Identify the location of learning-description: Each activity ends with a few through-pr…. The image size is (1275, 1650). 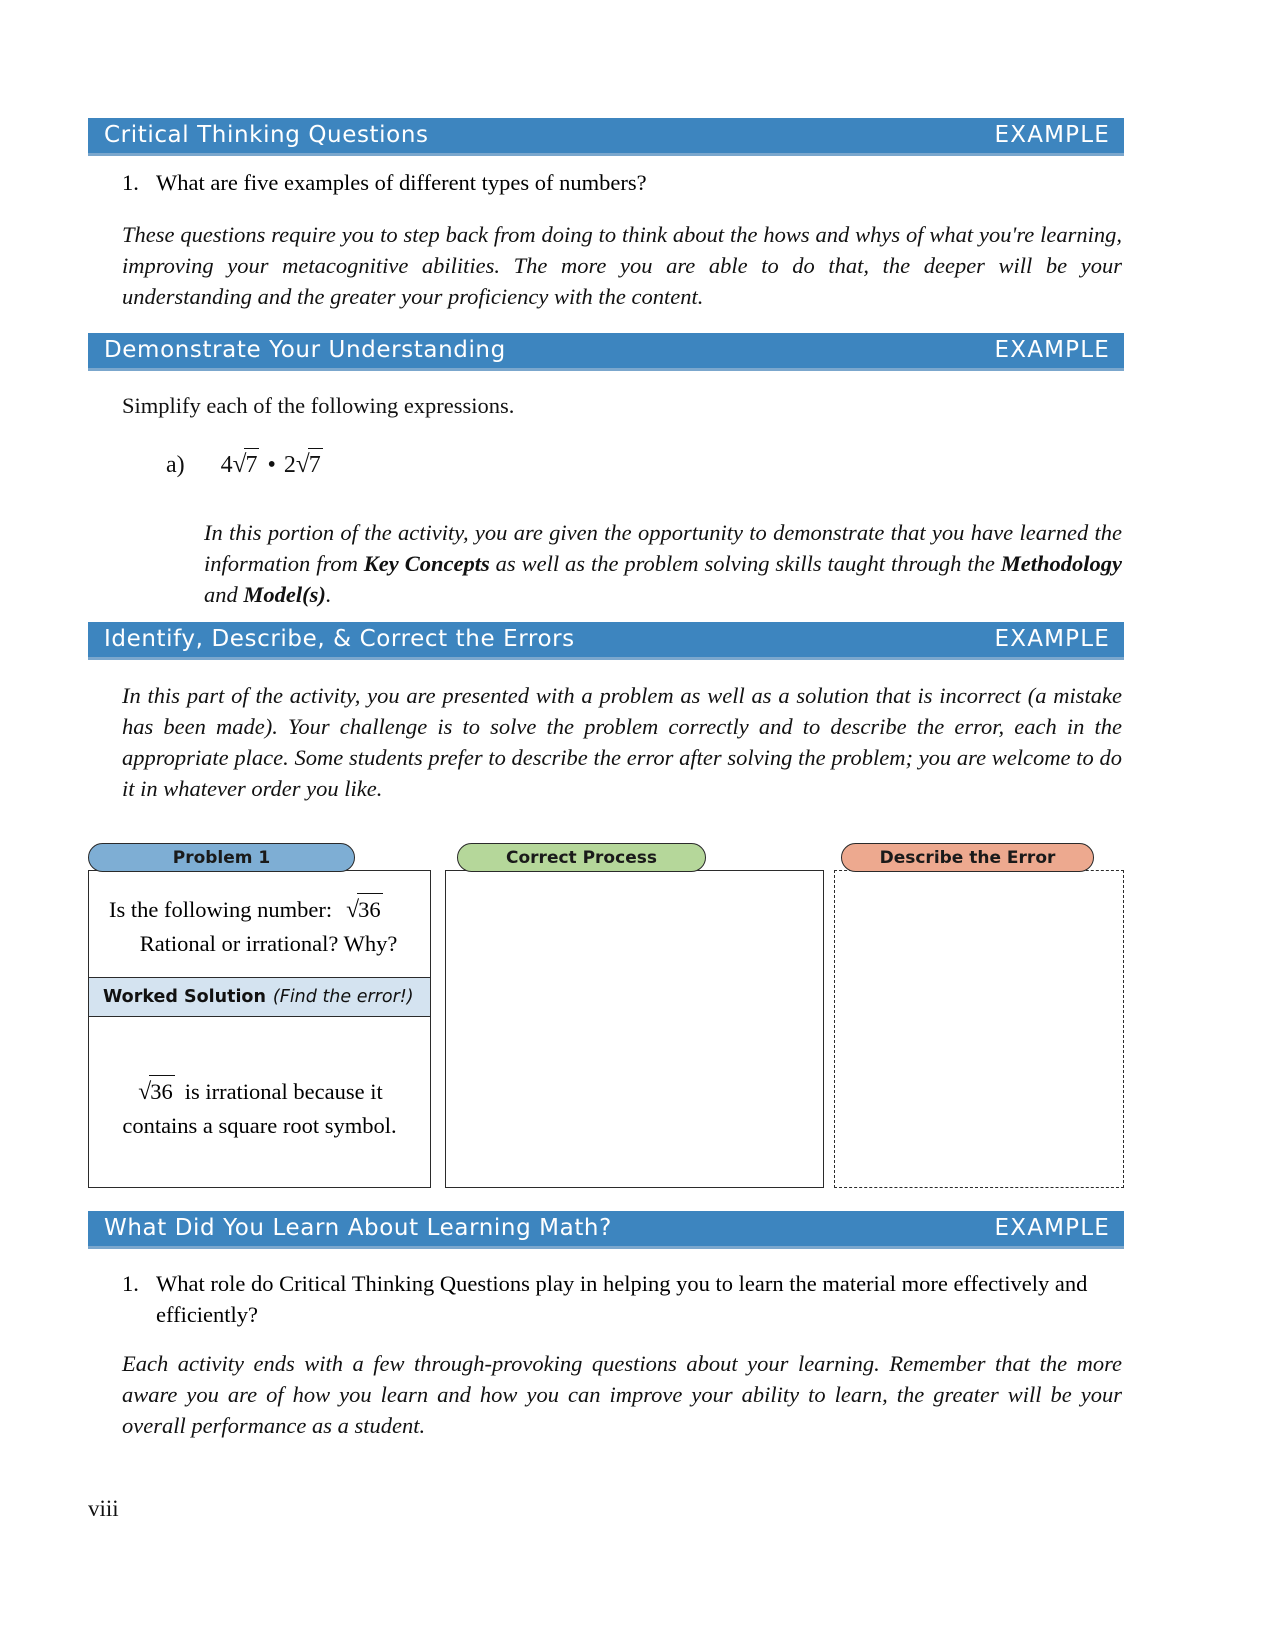
(622, 1395).